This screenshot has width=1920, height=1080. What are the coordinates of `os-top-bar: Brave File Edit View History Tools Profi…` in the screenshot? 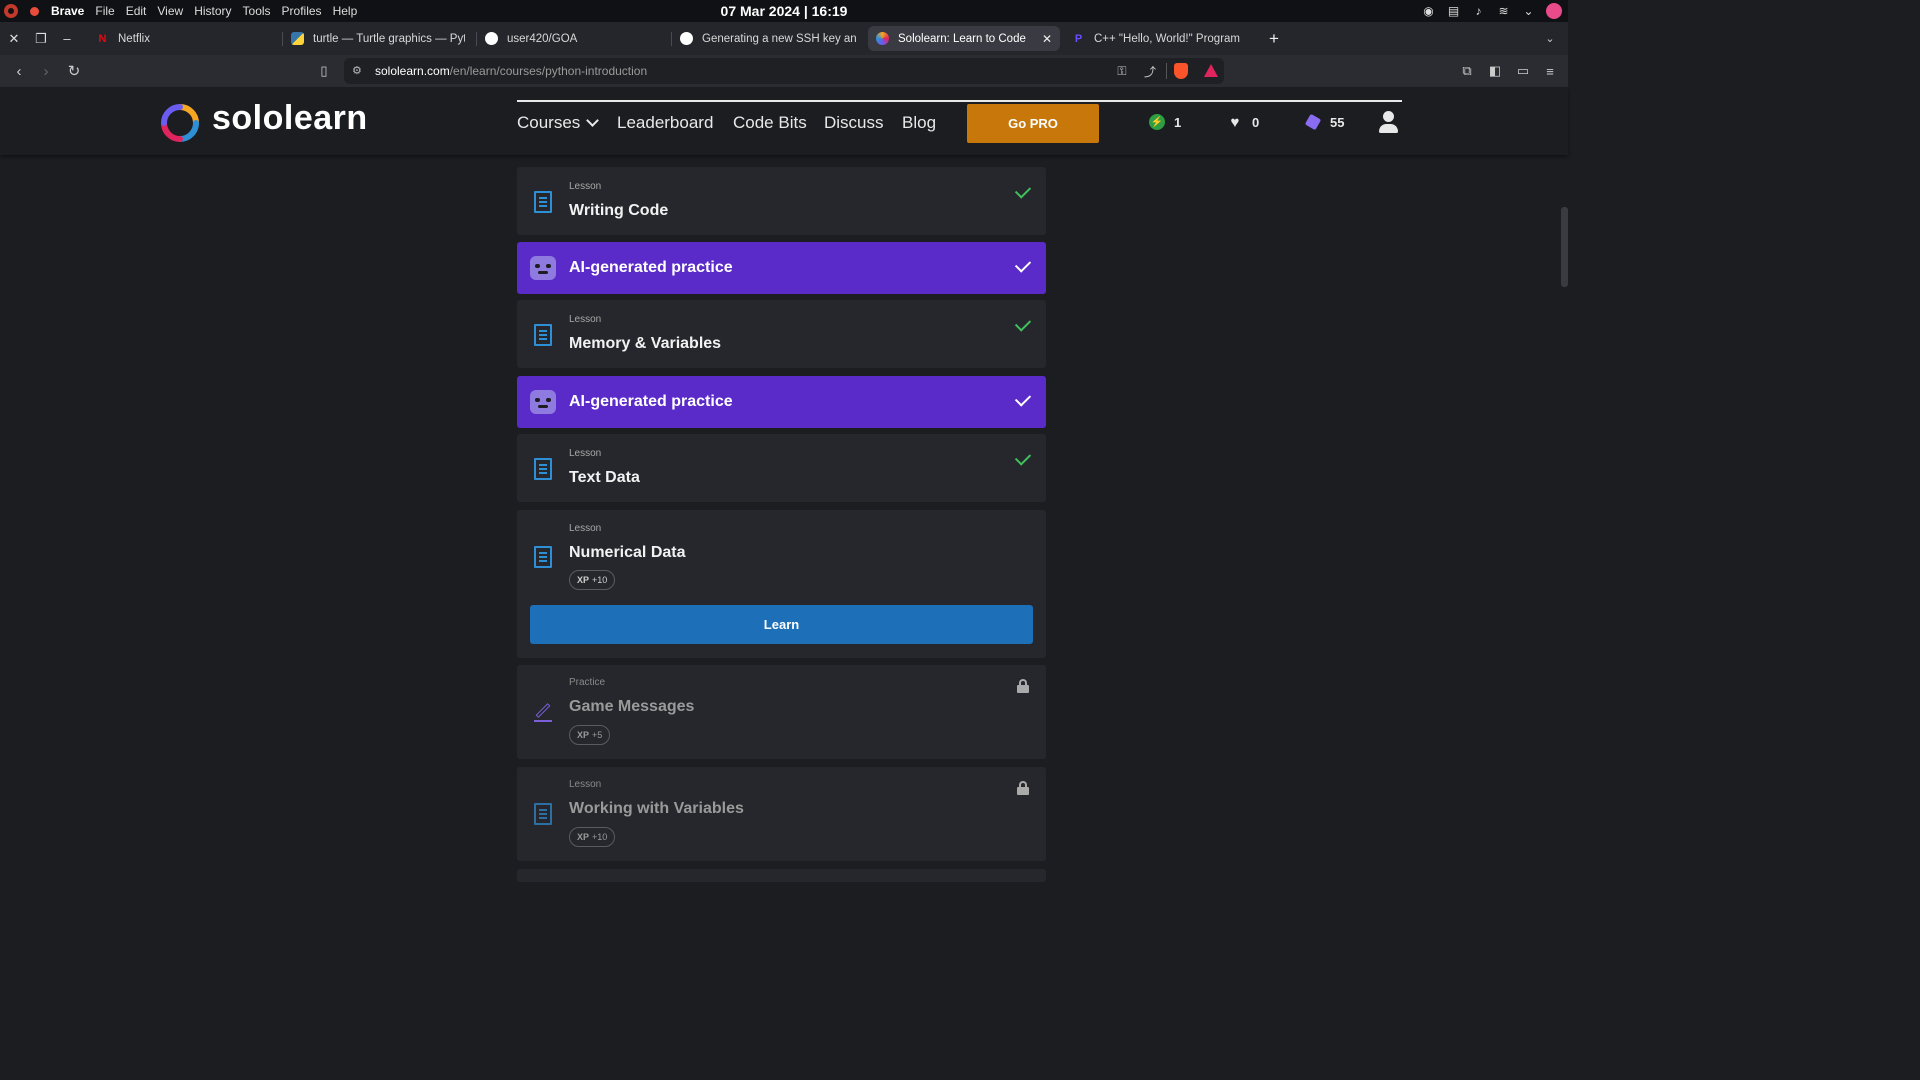 It's located at (784, 11).